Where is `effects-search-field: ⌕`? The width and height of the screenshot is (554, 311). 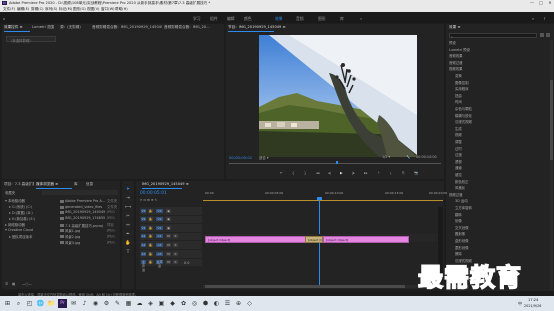
effects-search-field: ⌕ is located at coordinates (493, 36).